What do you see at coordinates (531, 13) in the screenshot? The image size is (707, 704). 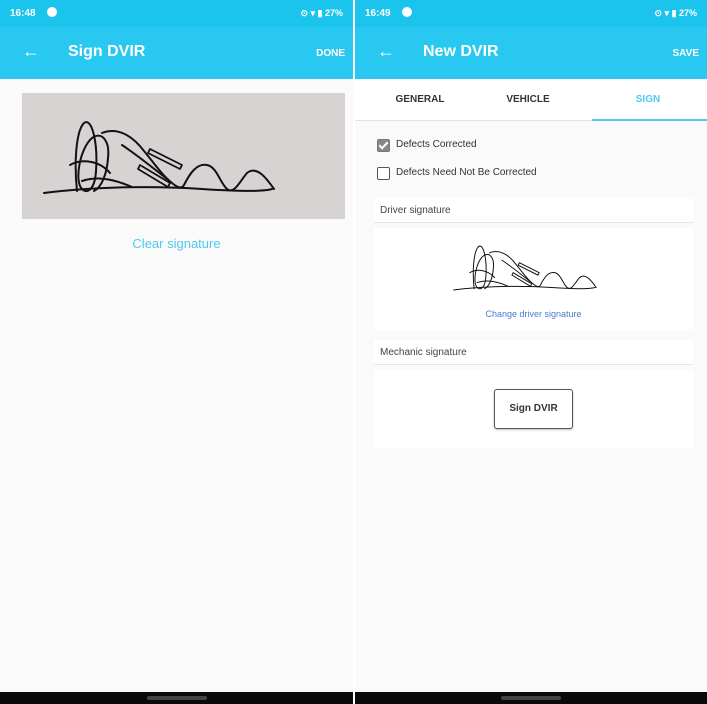 I see `status-bar: 16:49 ⊙ ▾ ▮ 27%` at bounding box center [531, 13].